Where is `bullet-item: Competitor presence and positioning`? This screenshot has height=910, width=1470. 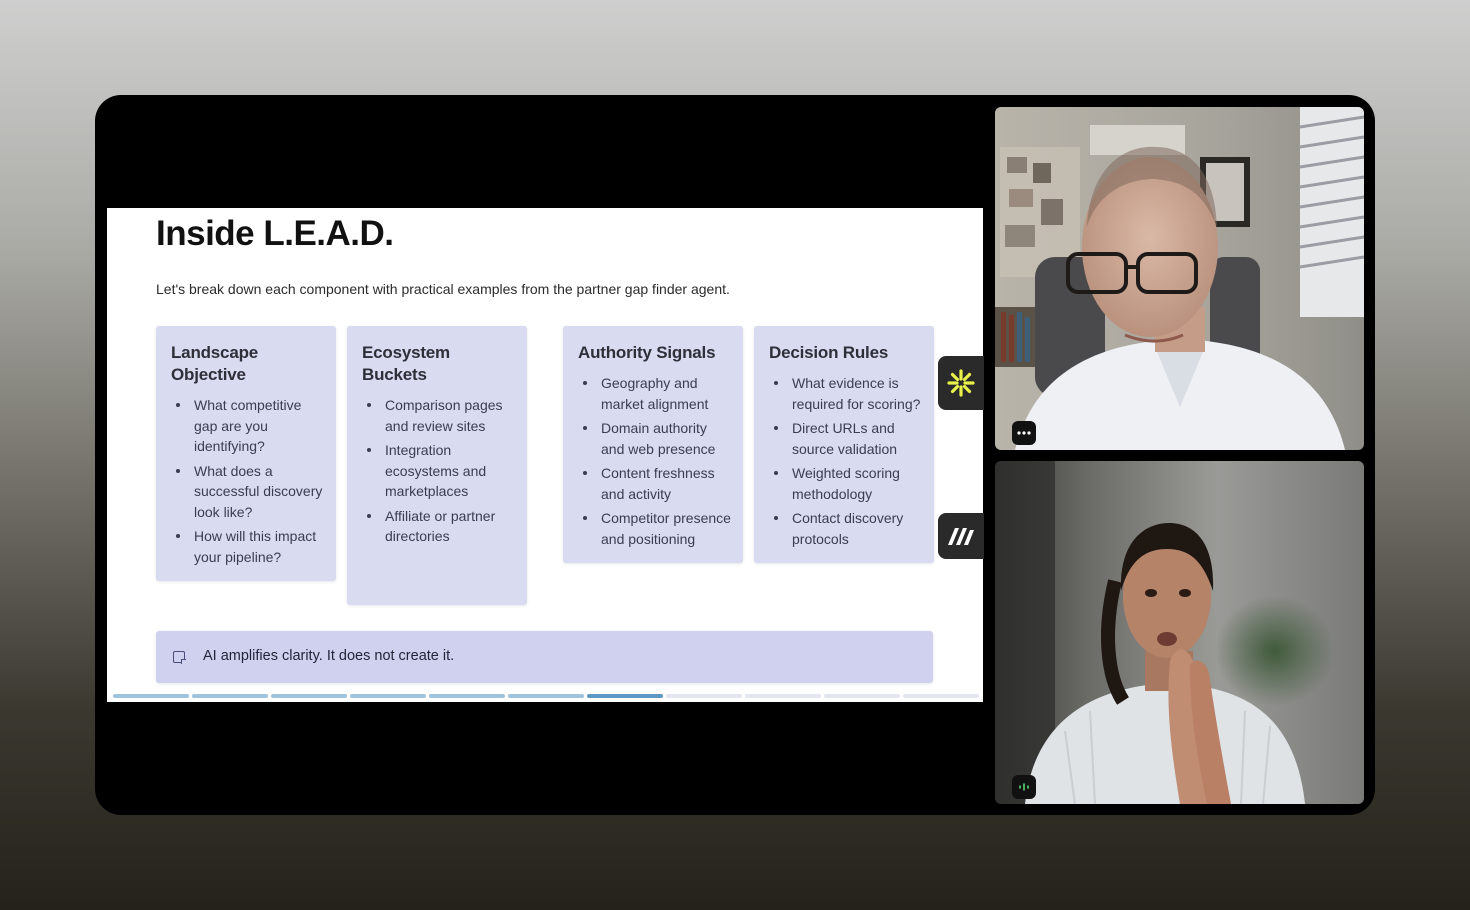
bullet-item: Competitor presence and positioning is located at coordinates (658, 528).